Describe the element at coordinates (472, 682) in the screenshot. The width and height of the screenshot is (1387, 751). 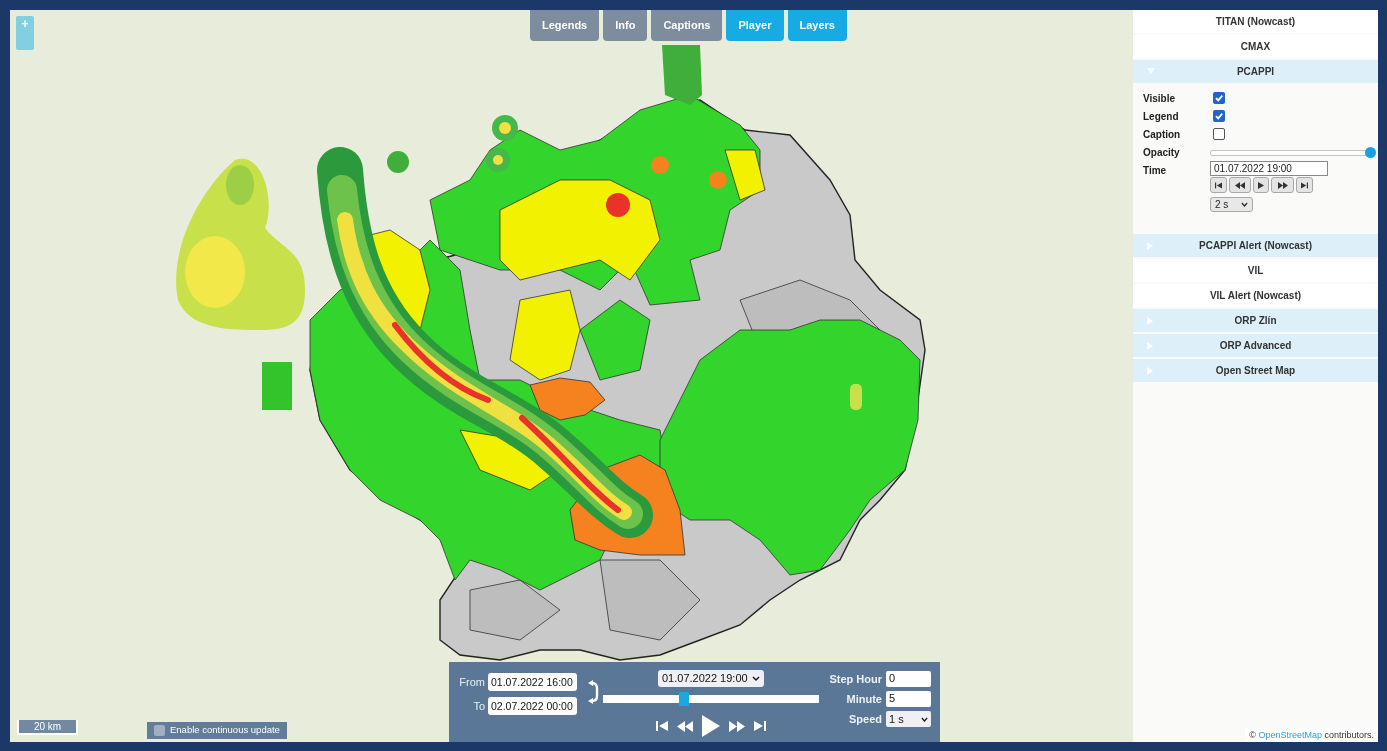
I see `from-label: From` at that location.